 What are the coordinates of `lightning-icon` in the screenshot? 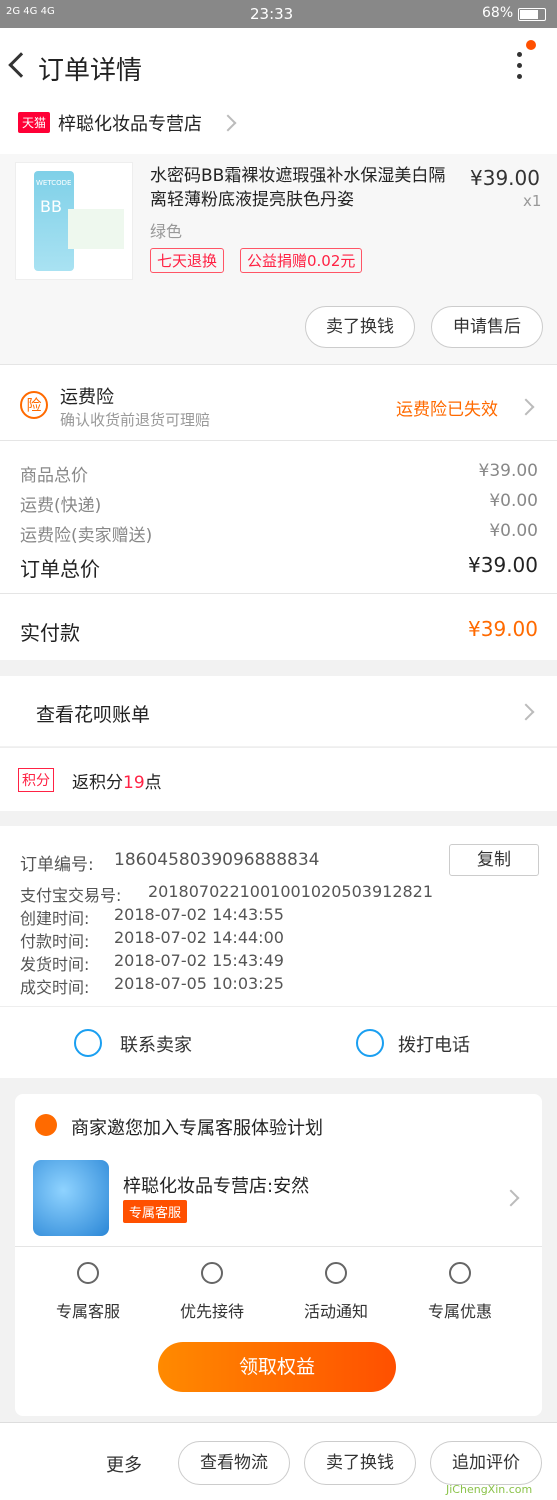 It's located at (212, 1273).